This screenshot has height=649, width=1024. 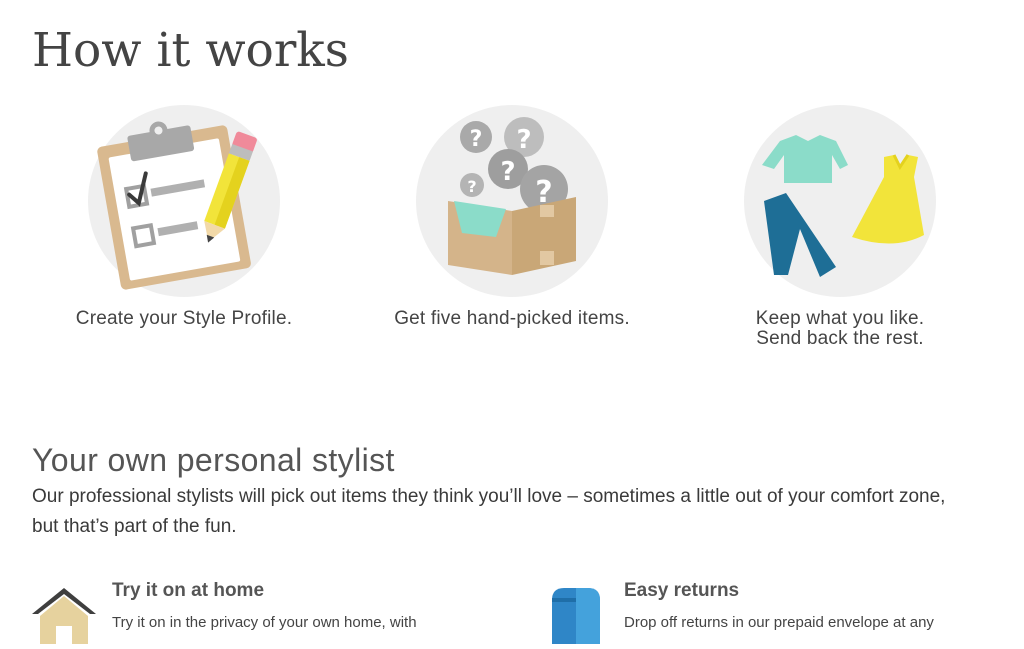 What do you see at coordinates (188, 590) in the screenshot?
I see `feature-title: Try it on at home` at bounding box center [188, 590].